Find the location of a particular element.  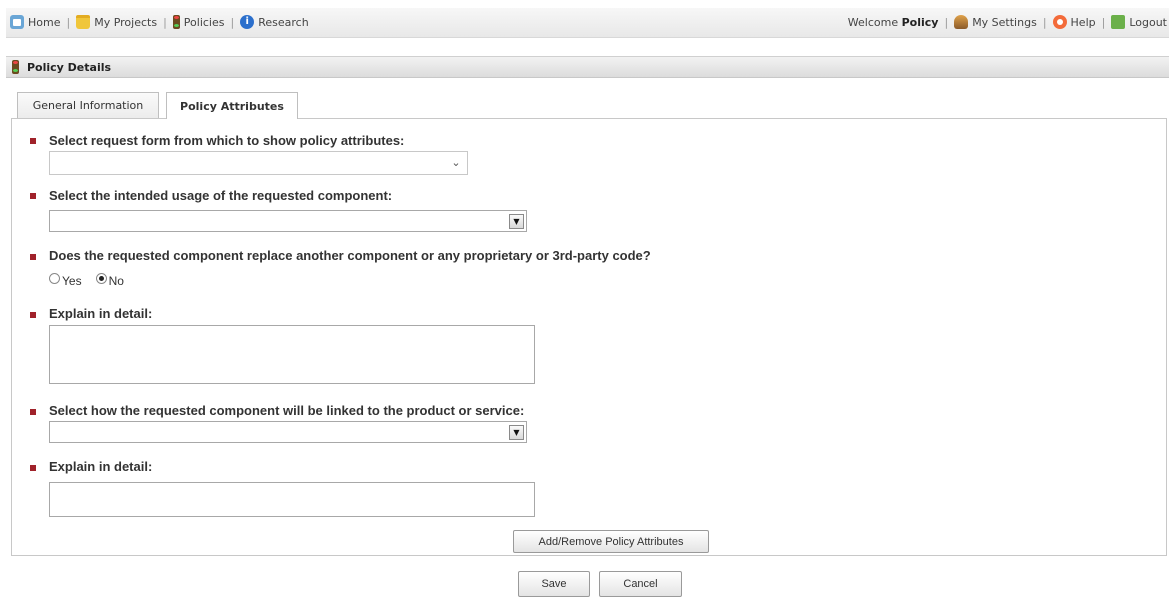

cancel-button: Cancel is located at coordinates (640, 584).